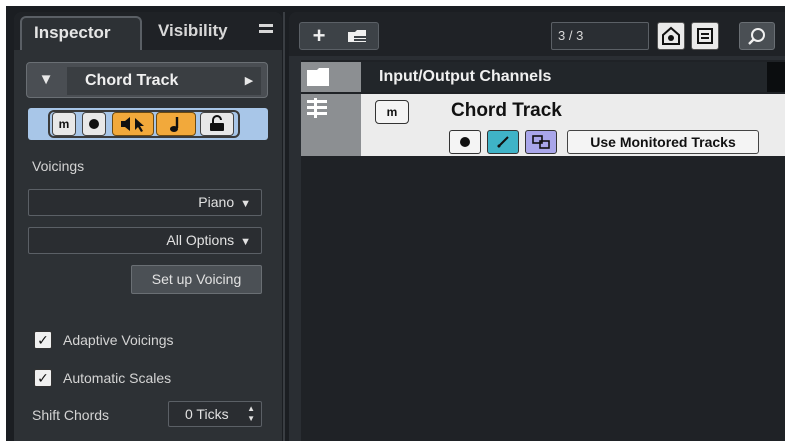 This screenshot has width=785, height=441. I want to click on inspector-track-header: ▼ Chord Track ▶, so click(147, 80).